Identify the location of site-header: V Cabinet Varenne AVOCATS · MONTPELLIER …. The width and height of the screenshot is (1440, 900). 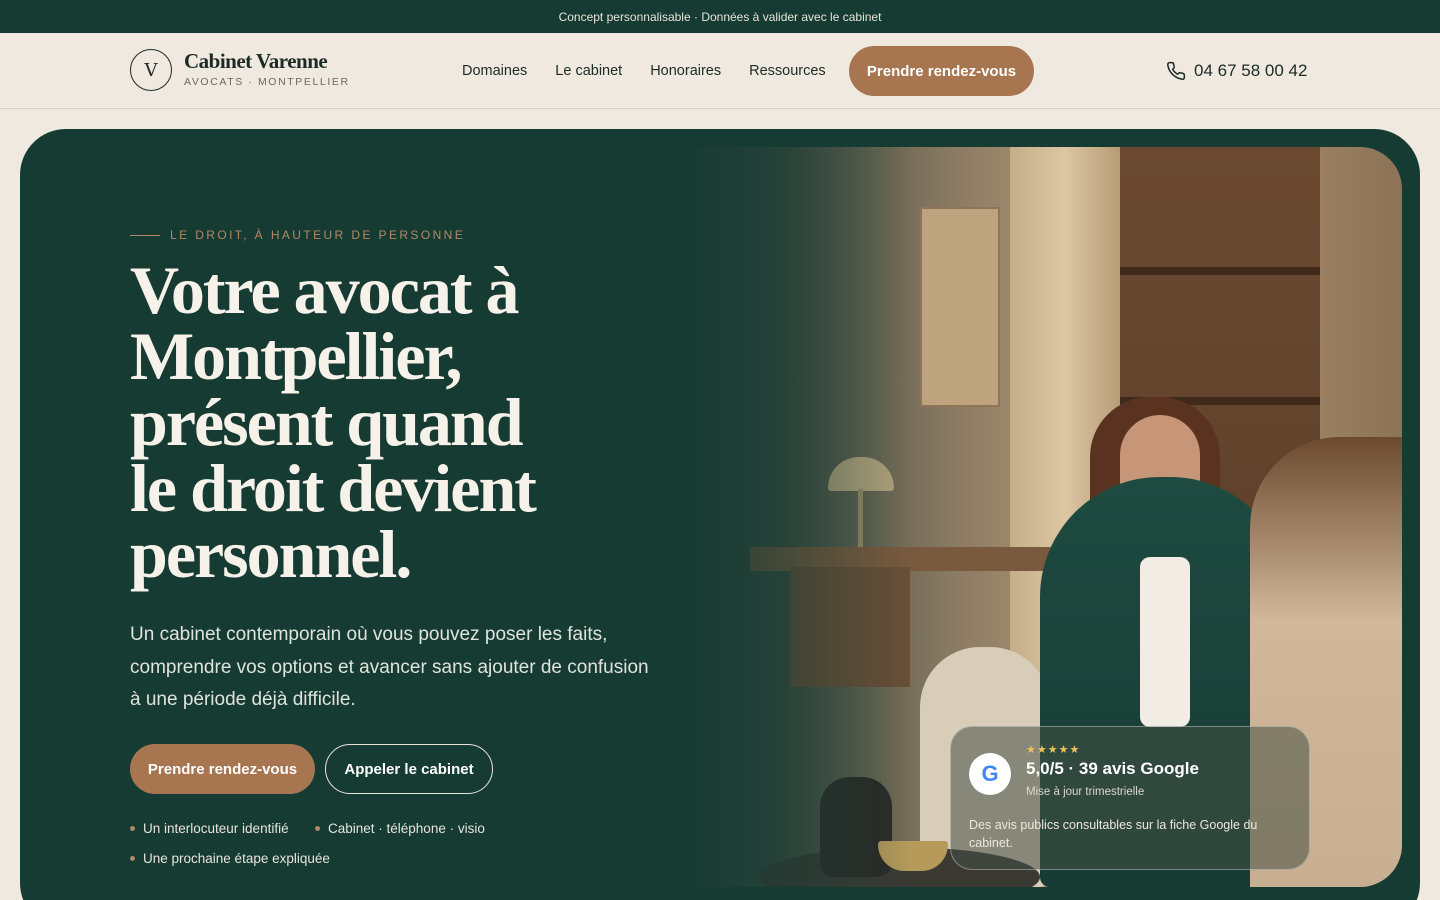
(720, 71).